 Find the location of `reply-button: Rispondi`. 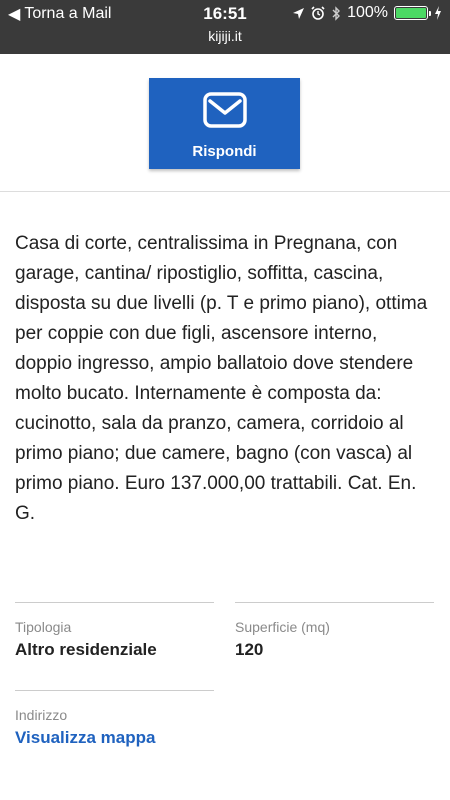

reply-button: Rispondi is located at coordinates (224, 123).